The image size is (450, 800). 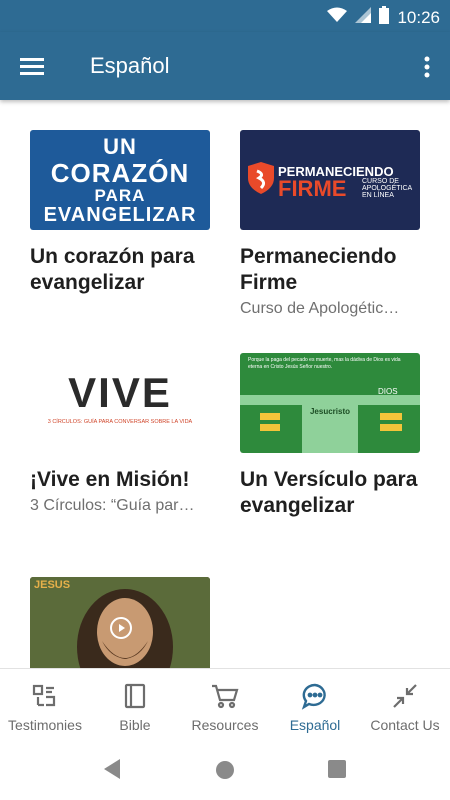 What do you see at coordinates (225, 16) in the screenshot?
I see `status-bar: 10:26` at bounding box center [225, 16].